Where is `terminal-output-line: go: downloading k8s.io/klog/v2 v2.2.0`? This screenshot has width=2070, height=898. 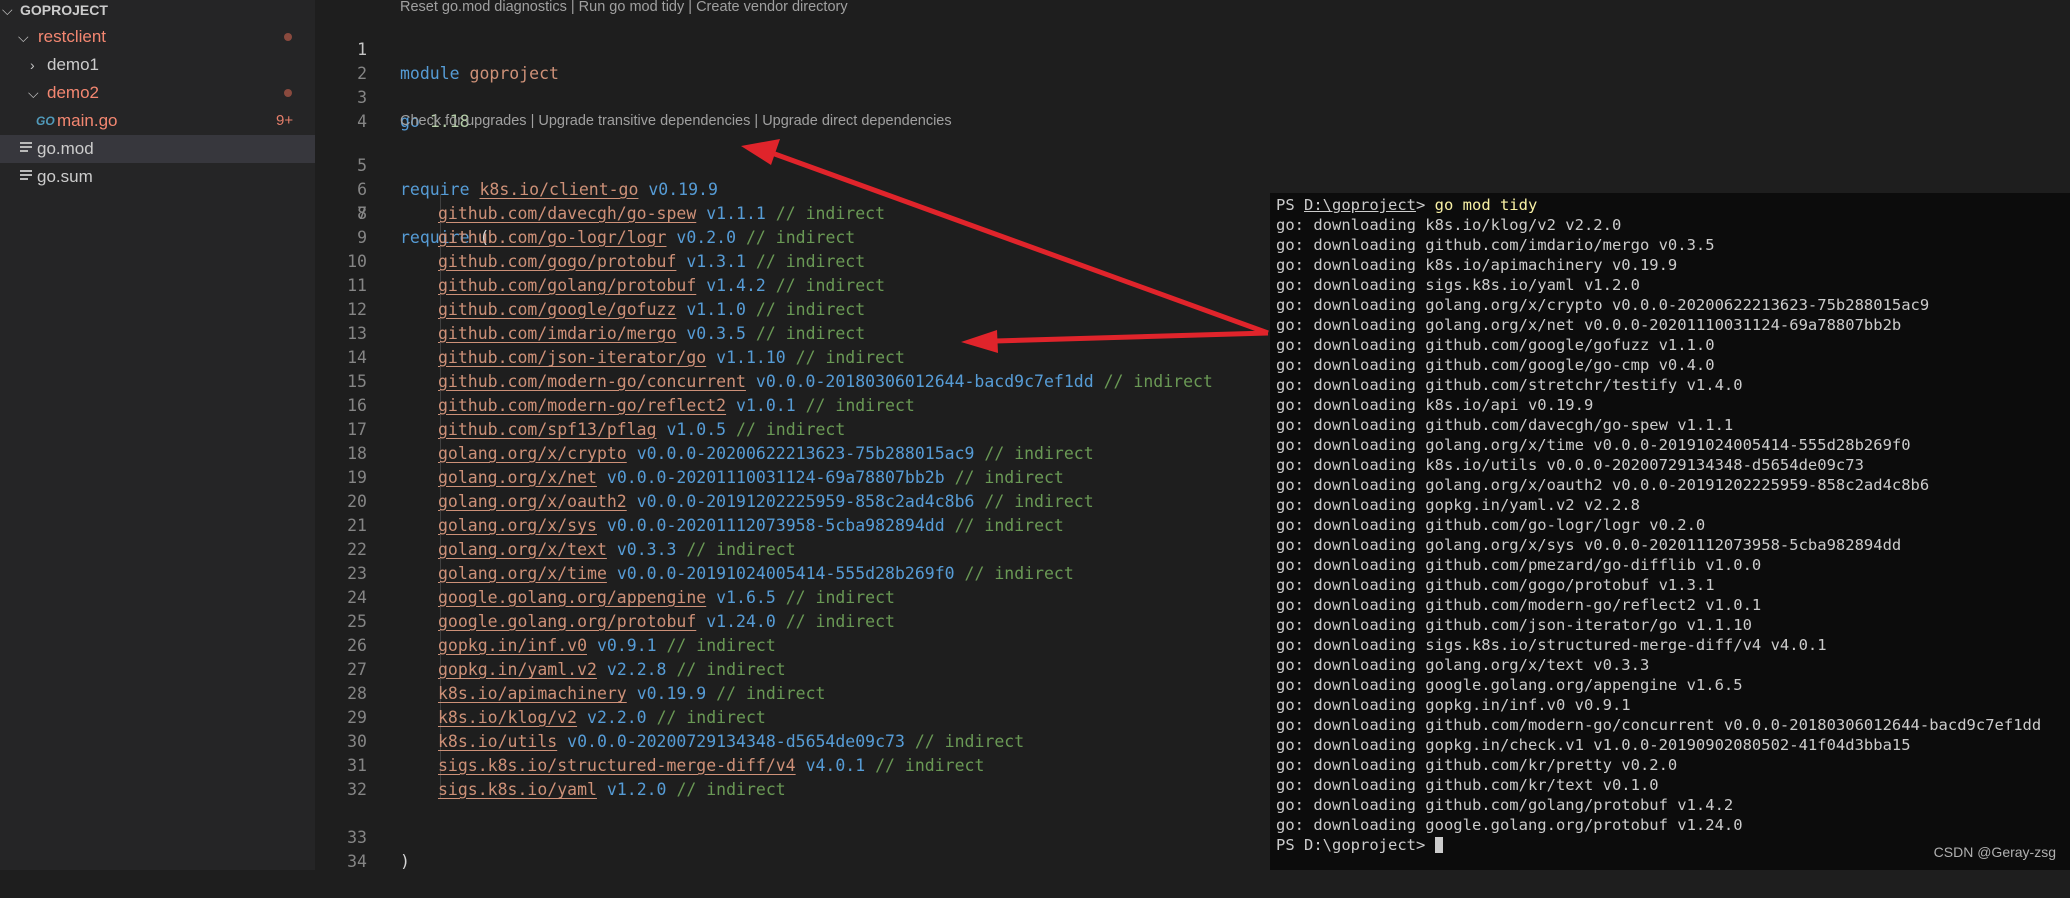 terminal-output-line: go: downloading k8s.io/klog/v2 v2.2.0 is located at coordinates (1449, 225).